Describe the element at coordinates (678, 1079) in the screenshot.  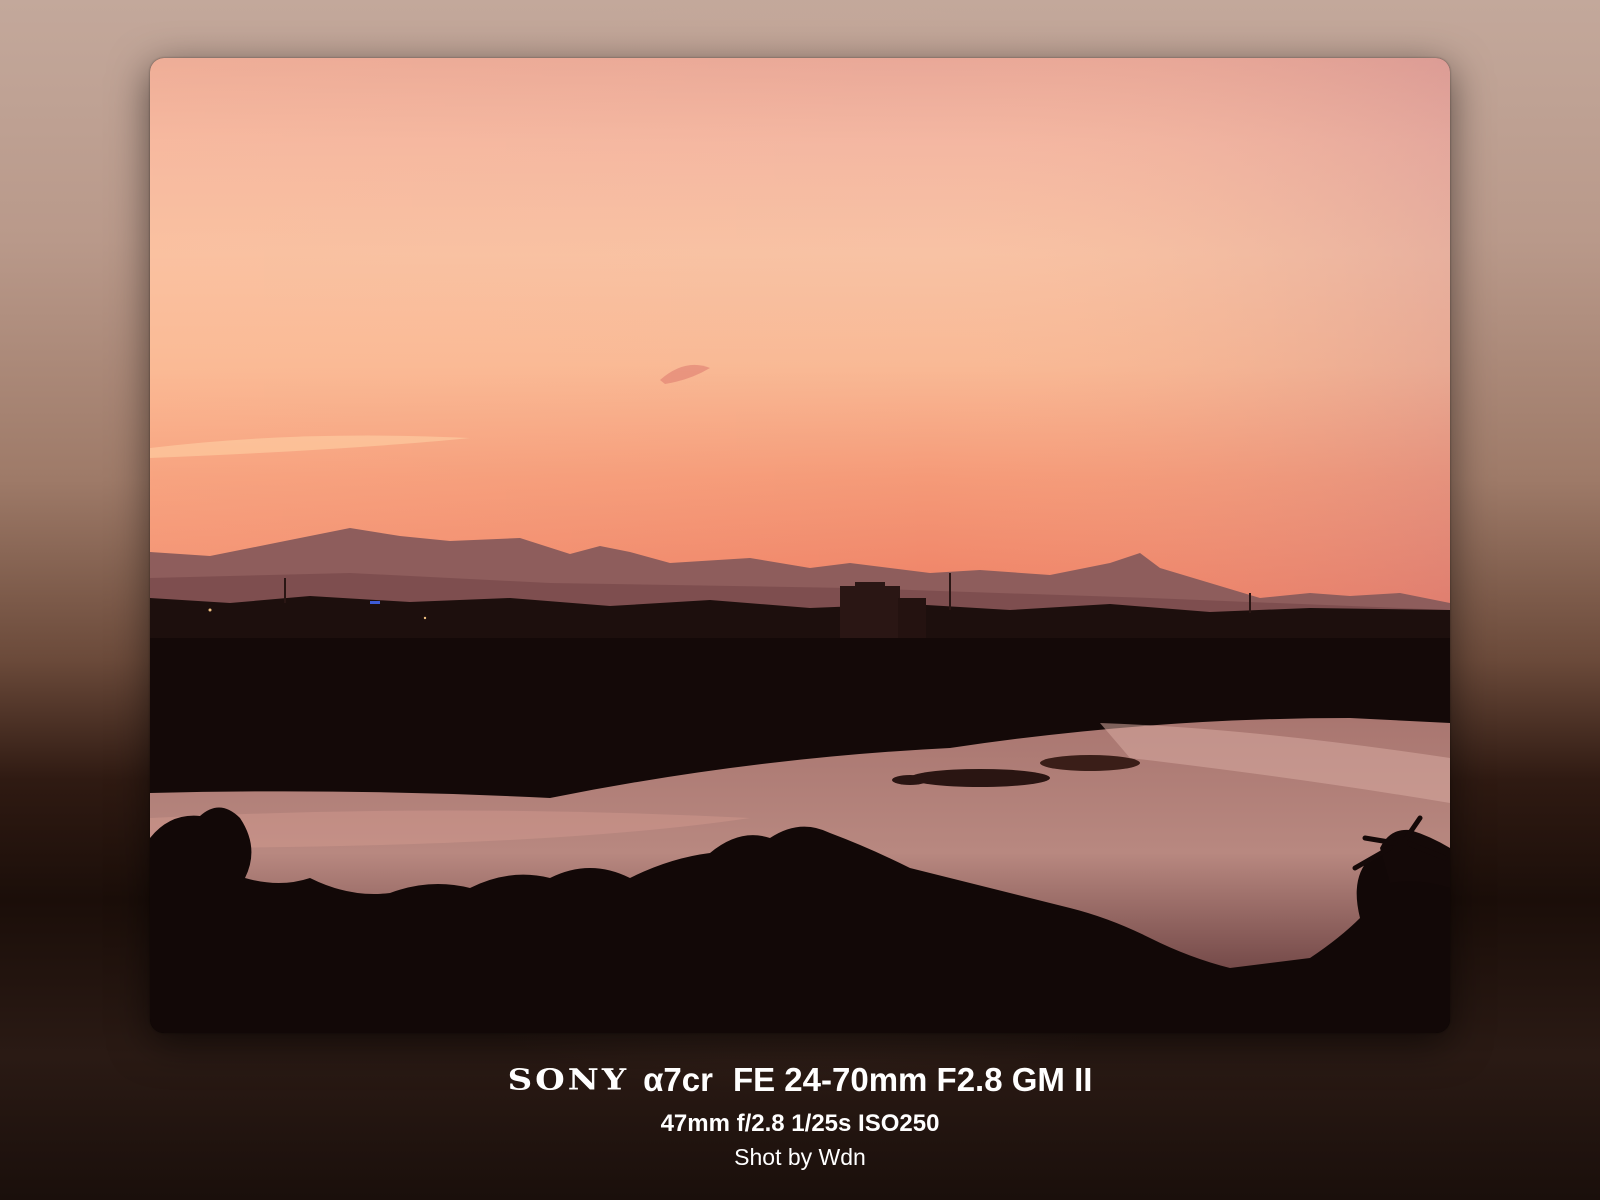
I see `camera-model: α7cr` at that location.